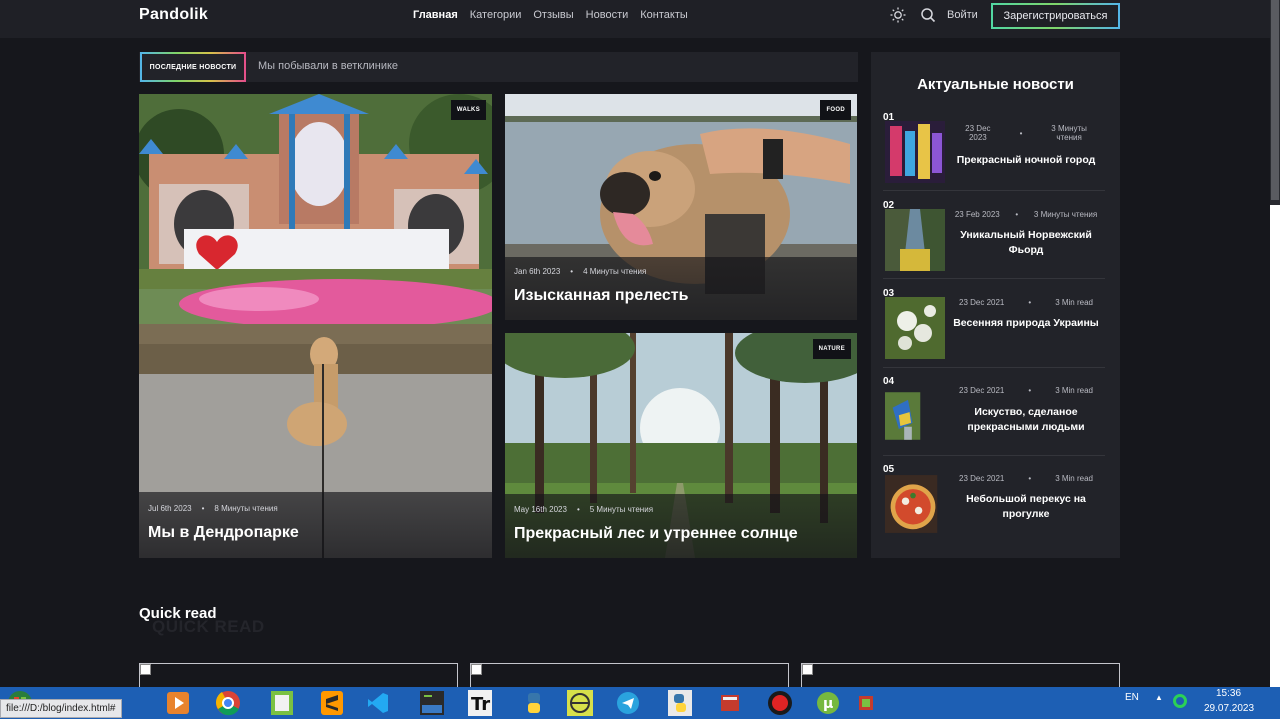  What do you see at coordinates (656, 534) in the screenshot?
I see `post-title: Прекрасный лес и утреннее солнце` at bounding box center [656, 534].